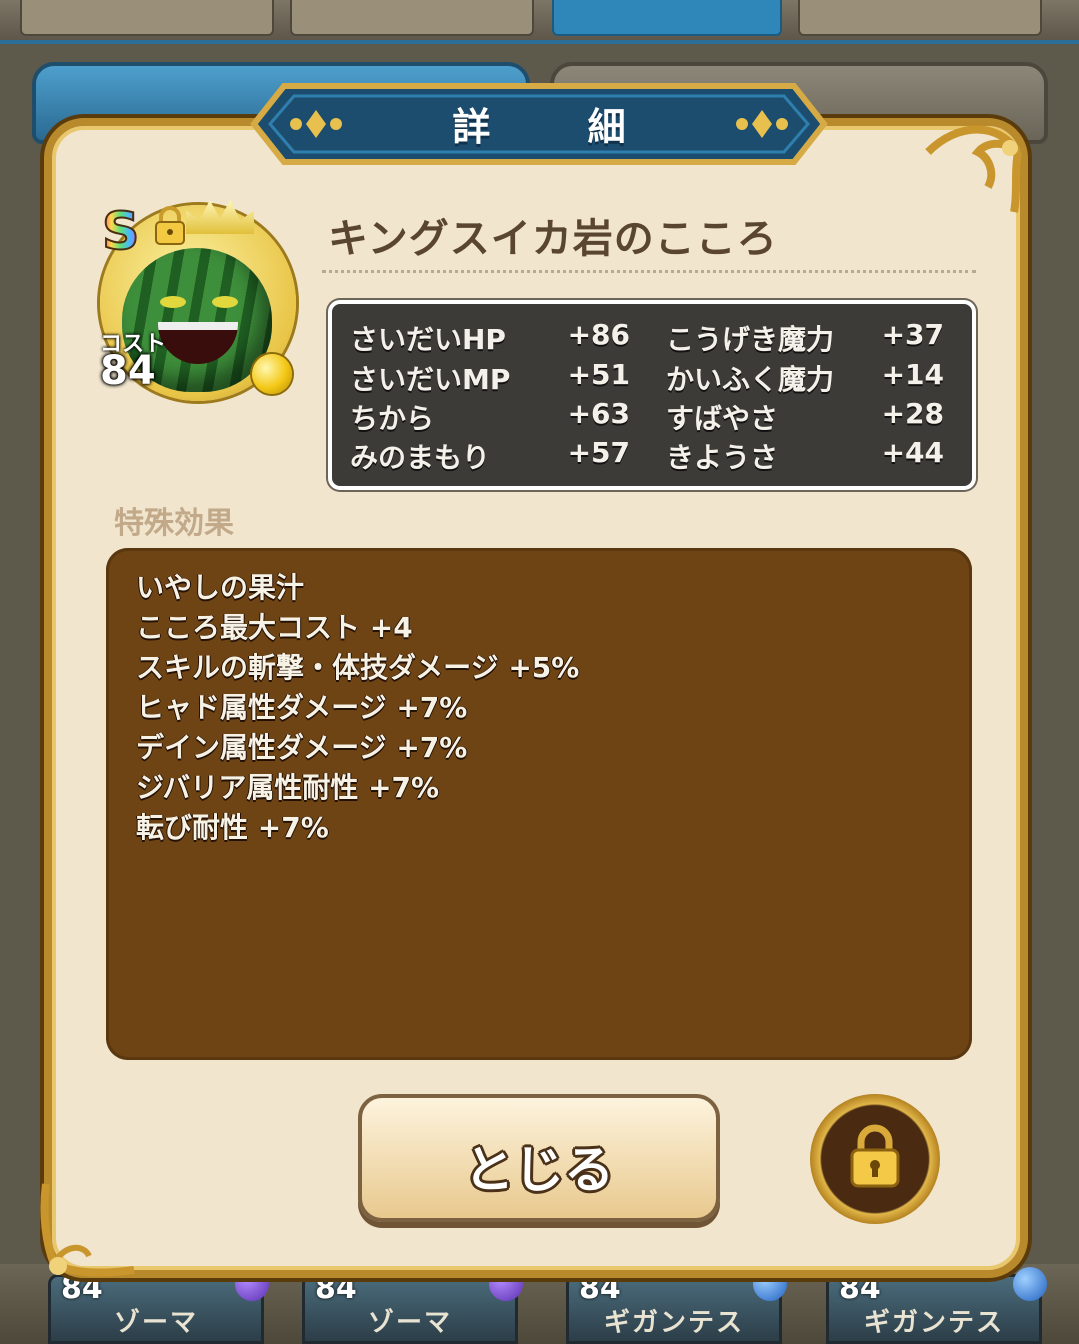 The width and height of the screenshot is (1079, 1344). I want to click on gold-orb-icon, so click(272, 374).